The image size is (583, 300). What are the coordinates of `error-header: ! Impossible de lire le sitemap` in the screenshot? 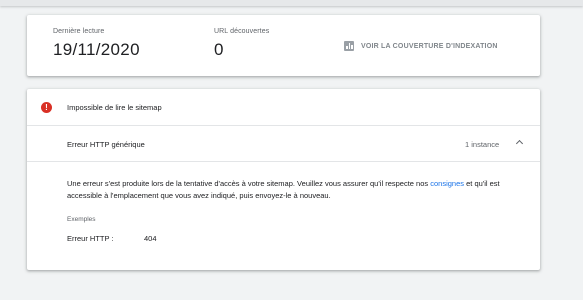 It's located at (283, 107).